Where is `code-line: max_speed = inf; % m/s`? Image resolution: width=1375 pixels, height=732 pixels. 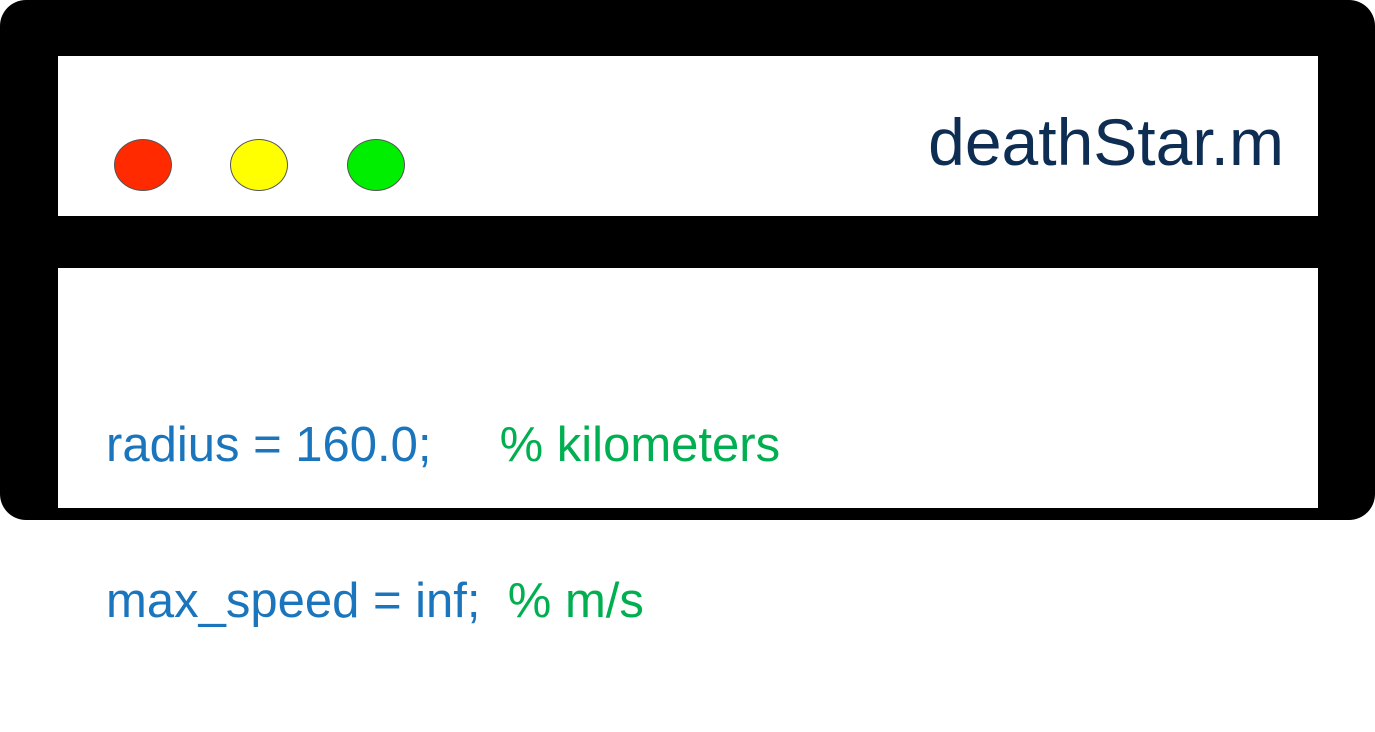
code-line: max_speed = inf; % m/s is located at coordinates (443, 601).